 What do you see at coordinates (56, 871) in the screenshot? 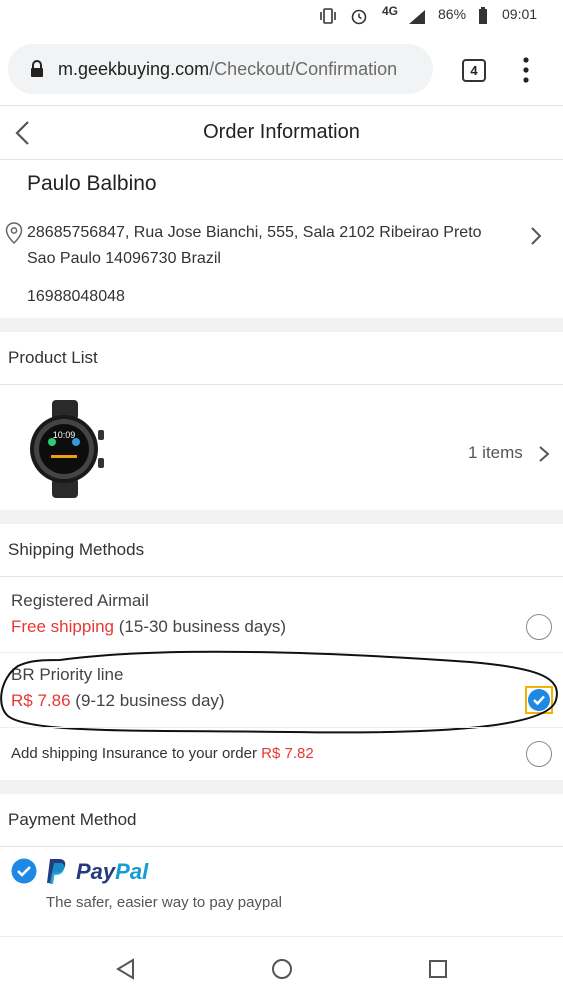
I see `paypal-logo-icon` at bounding box center [56, 871].